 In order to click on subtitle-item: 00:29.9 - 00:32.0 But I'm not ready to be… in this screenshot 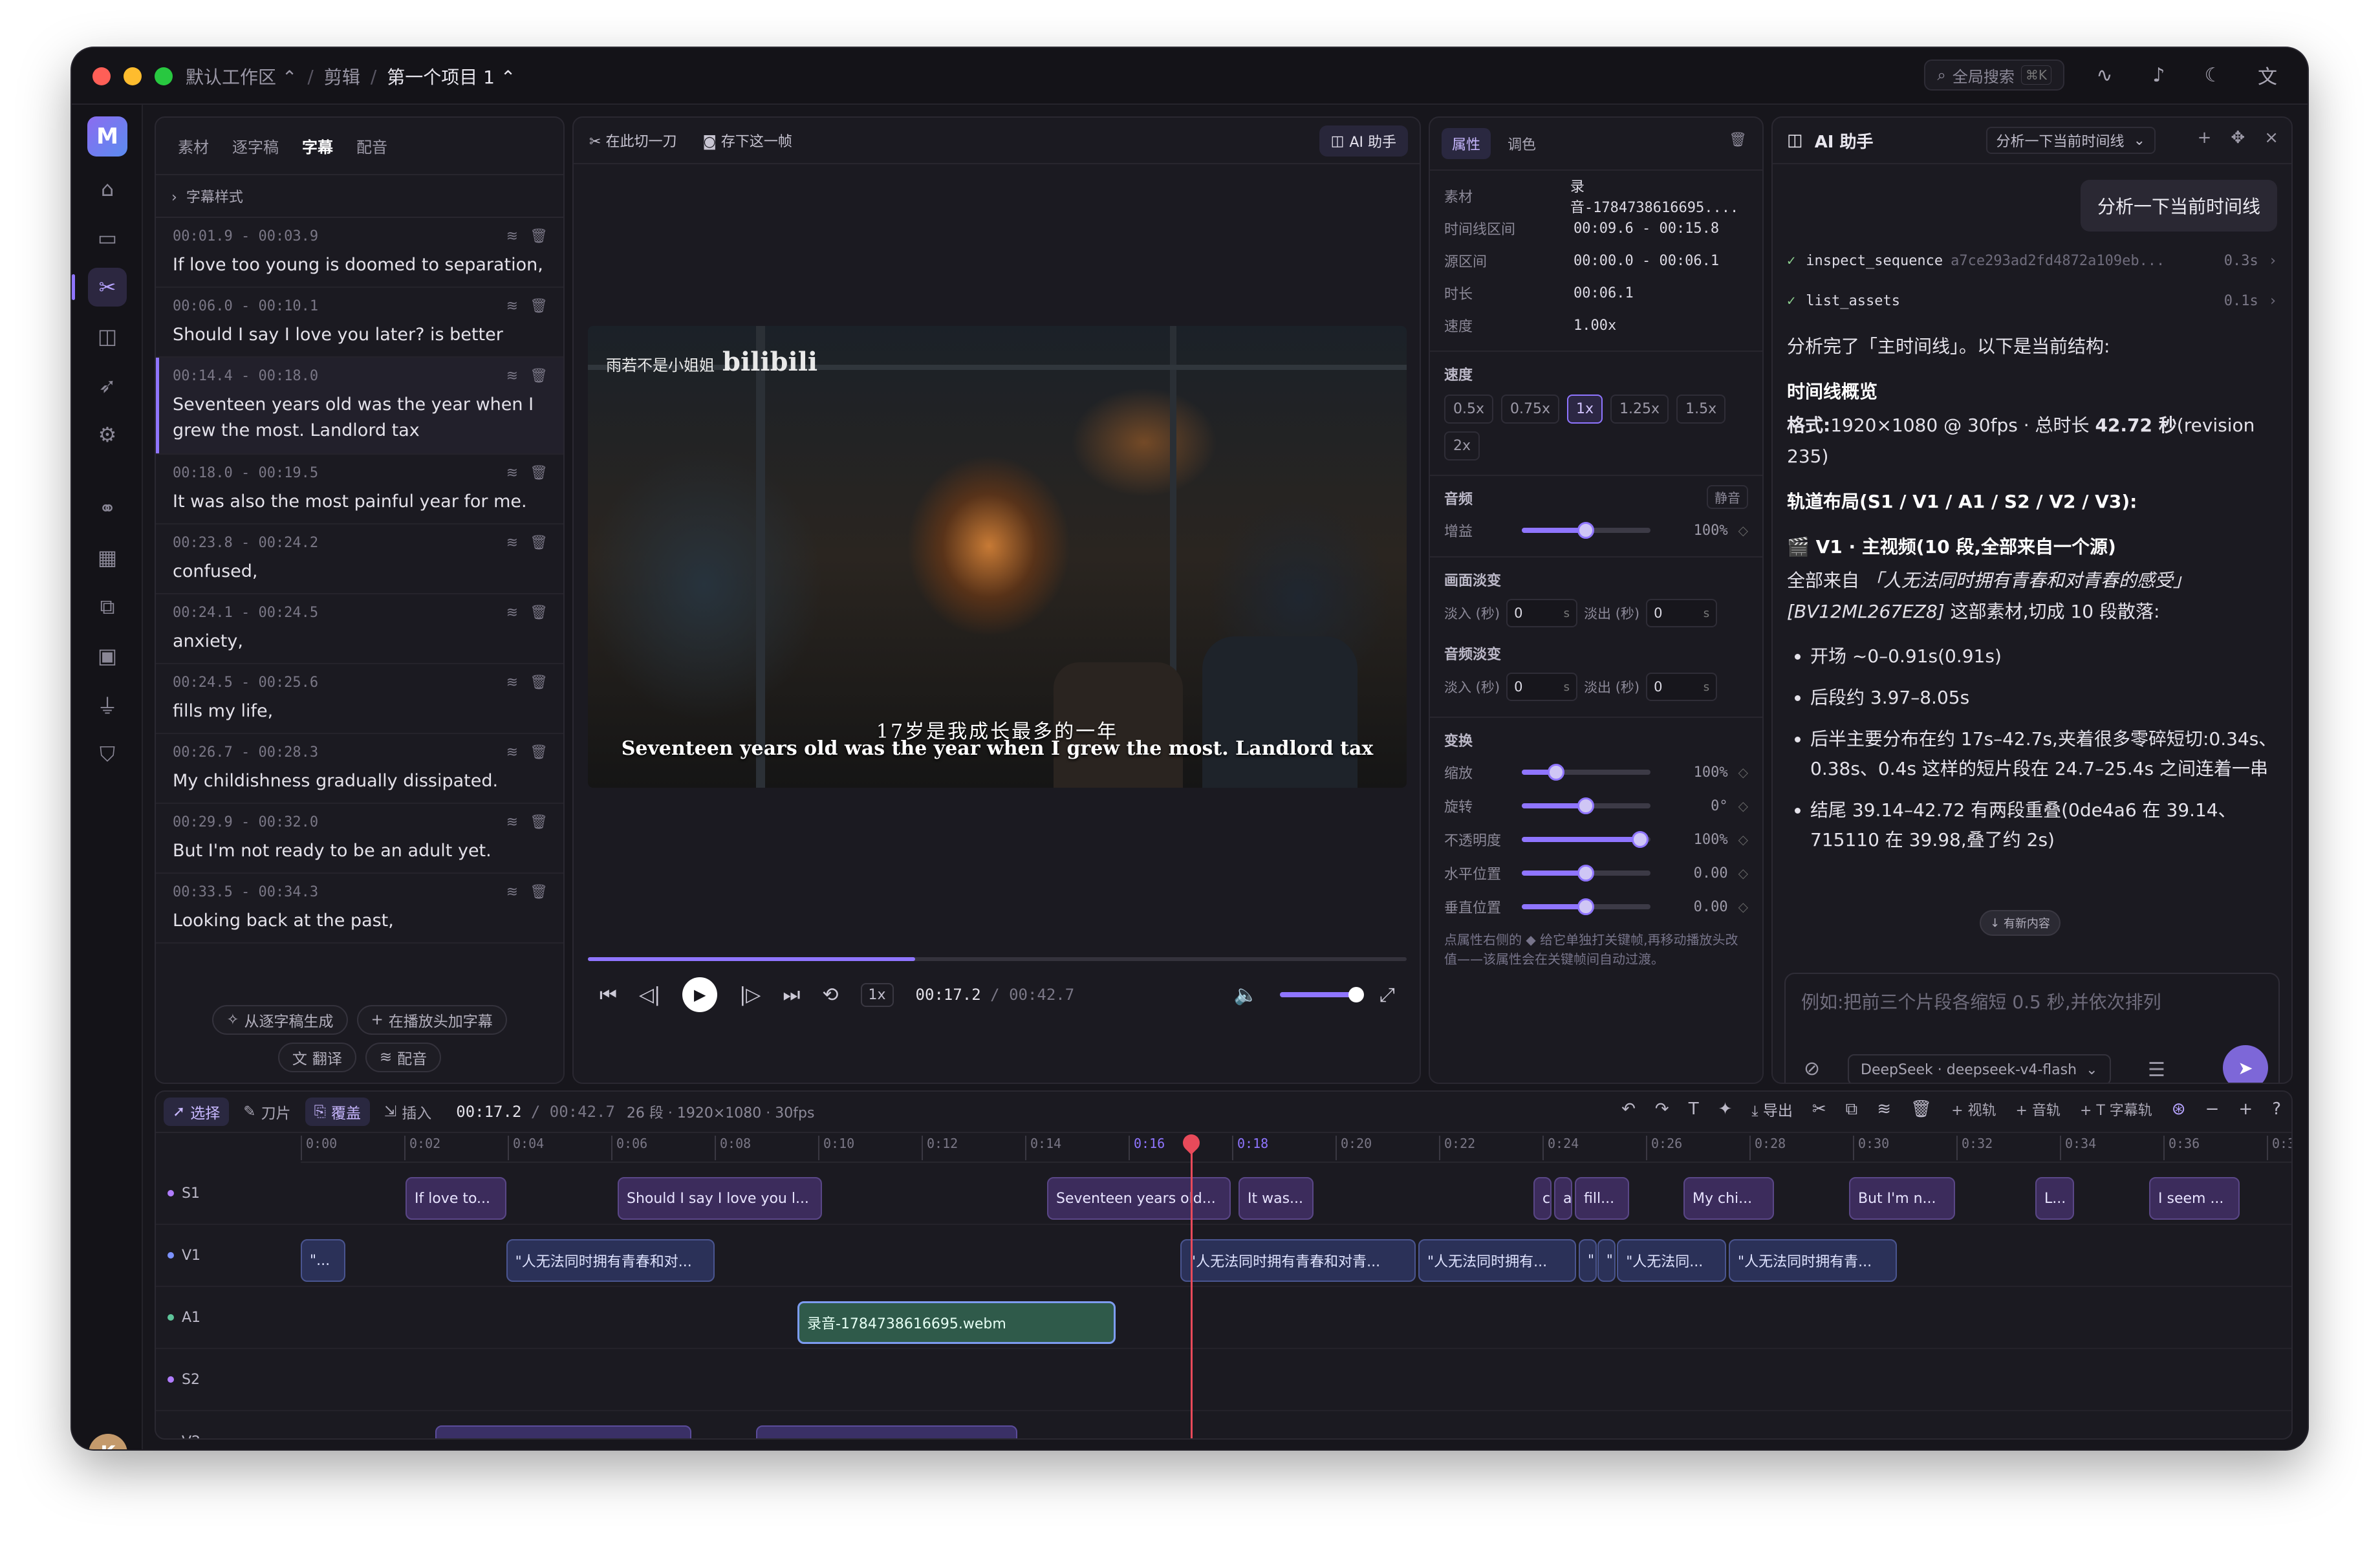, I will do `click(360, 839)`.